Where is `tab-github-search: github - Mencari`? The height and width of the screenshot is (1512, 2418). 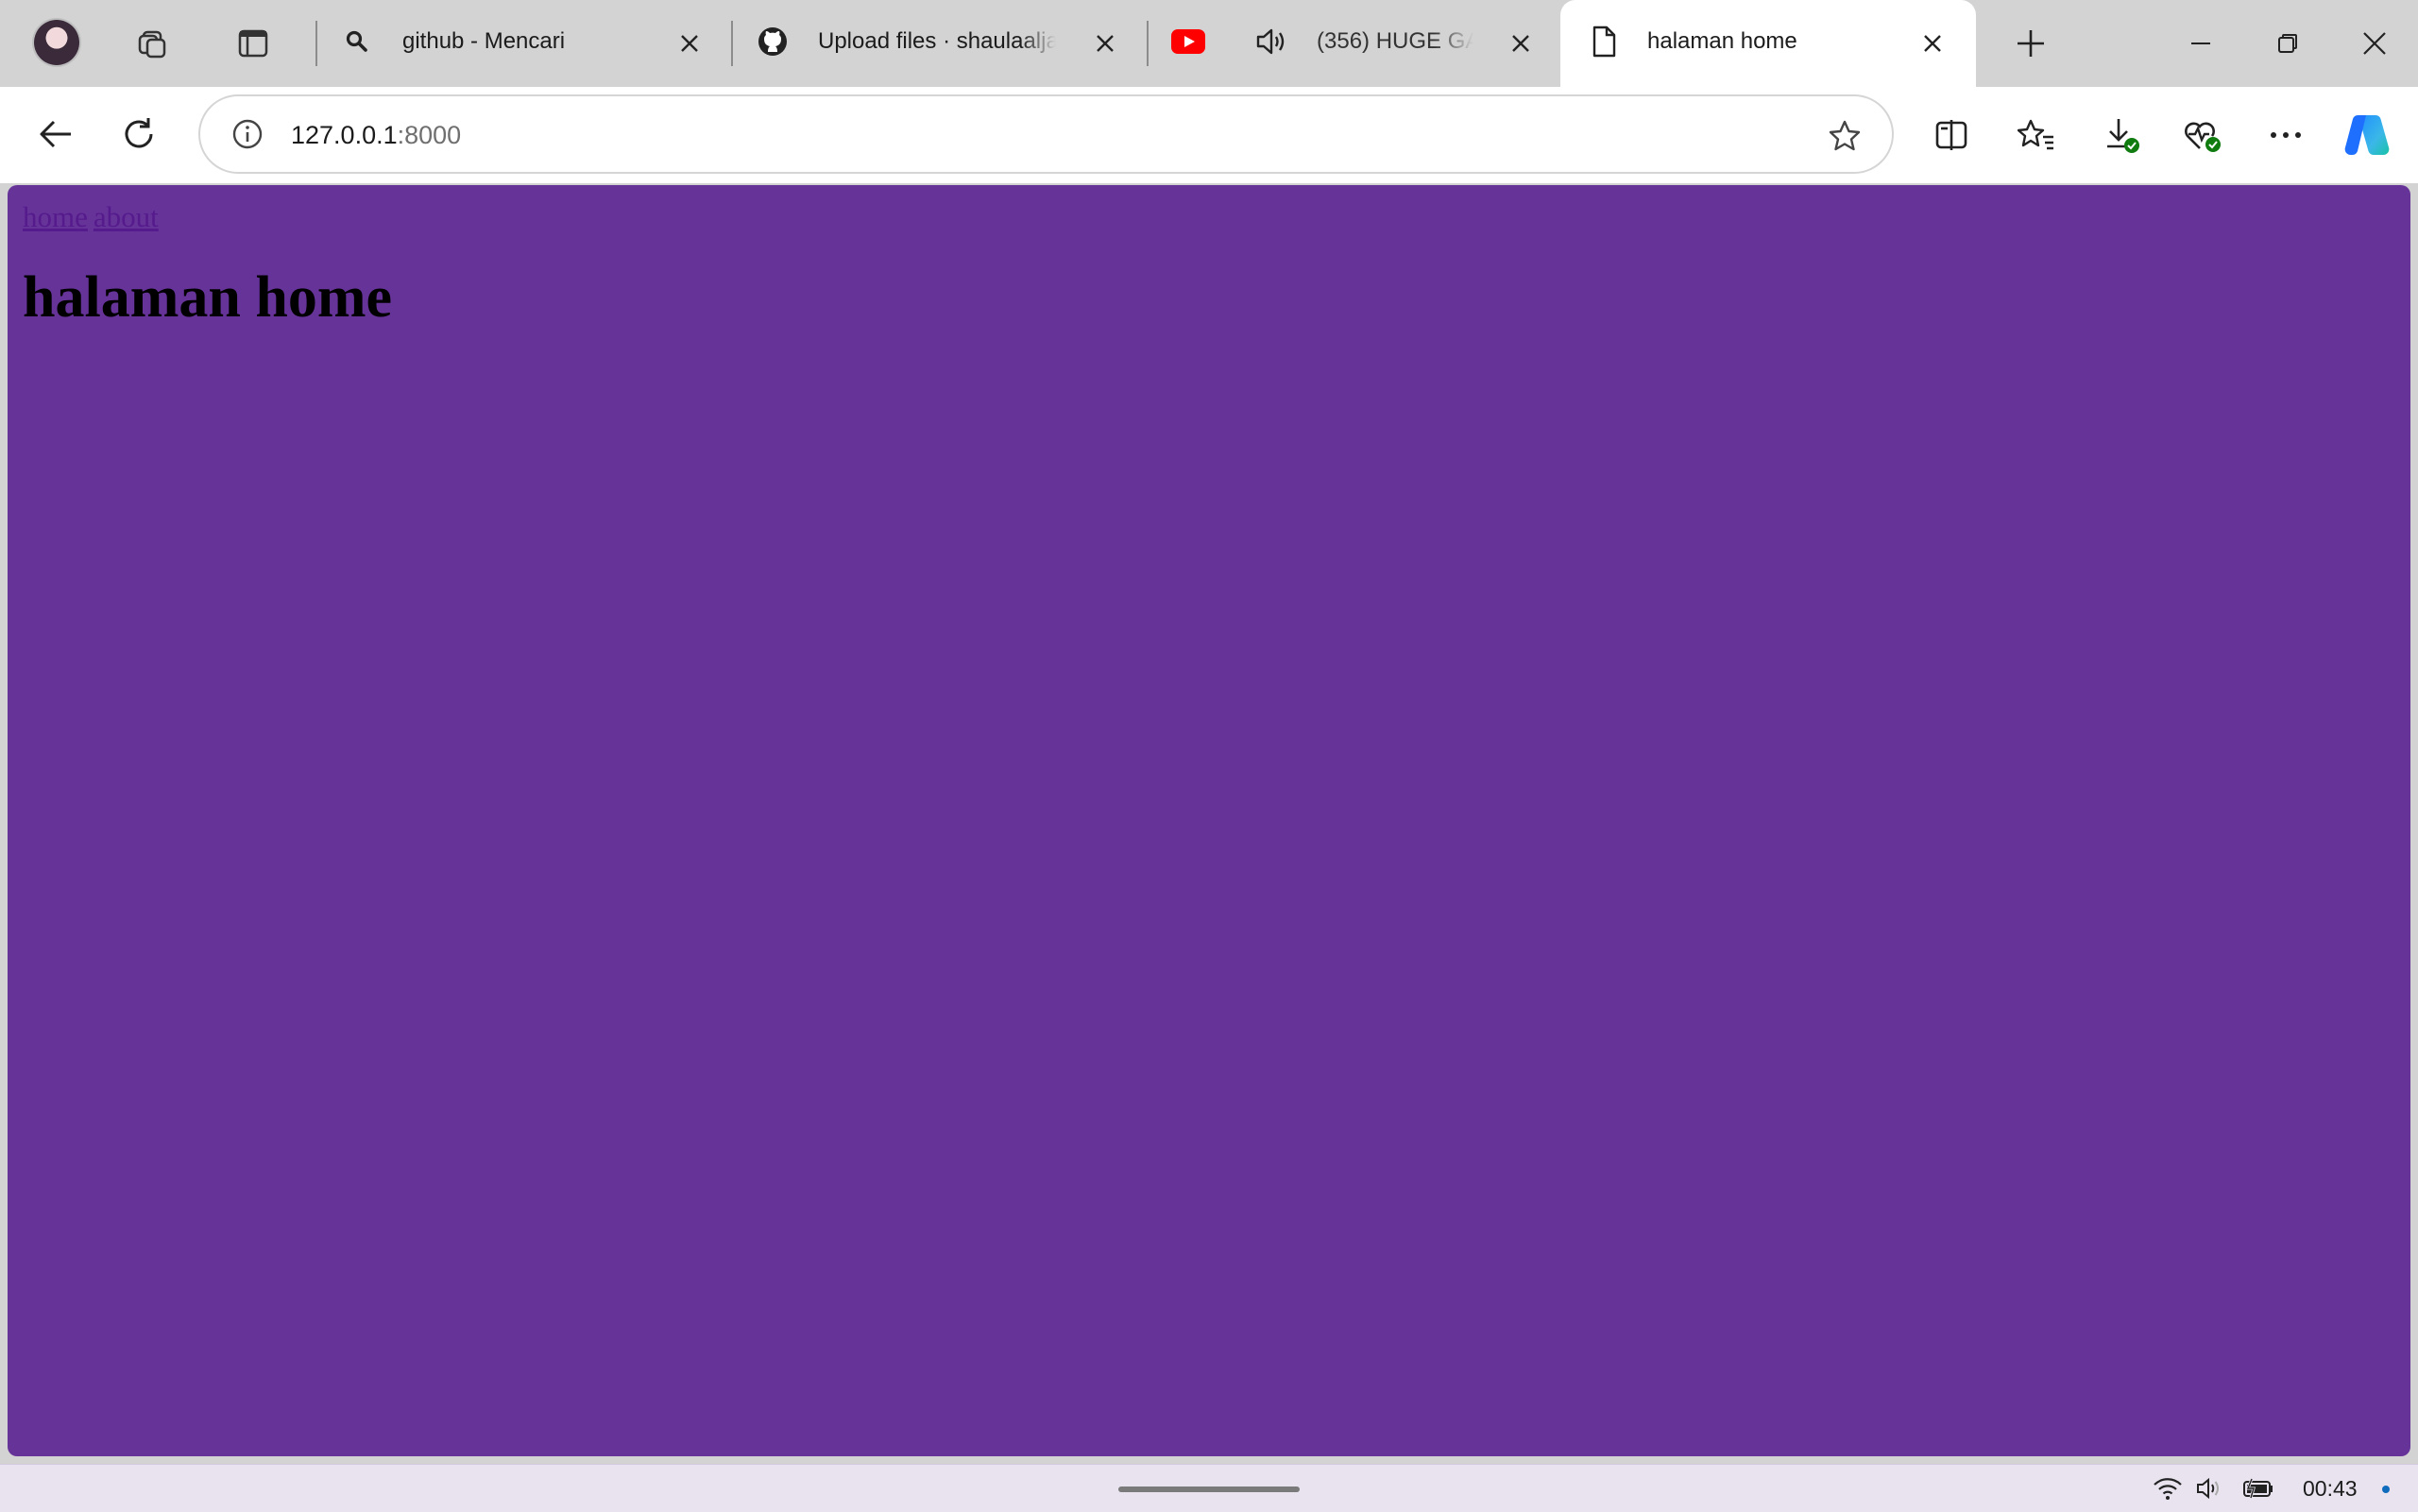 tab-github-search: github - Mencari is located at coordinates (527, 43).